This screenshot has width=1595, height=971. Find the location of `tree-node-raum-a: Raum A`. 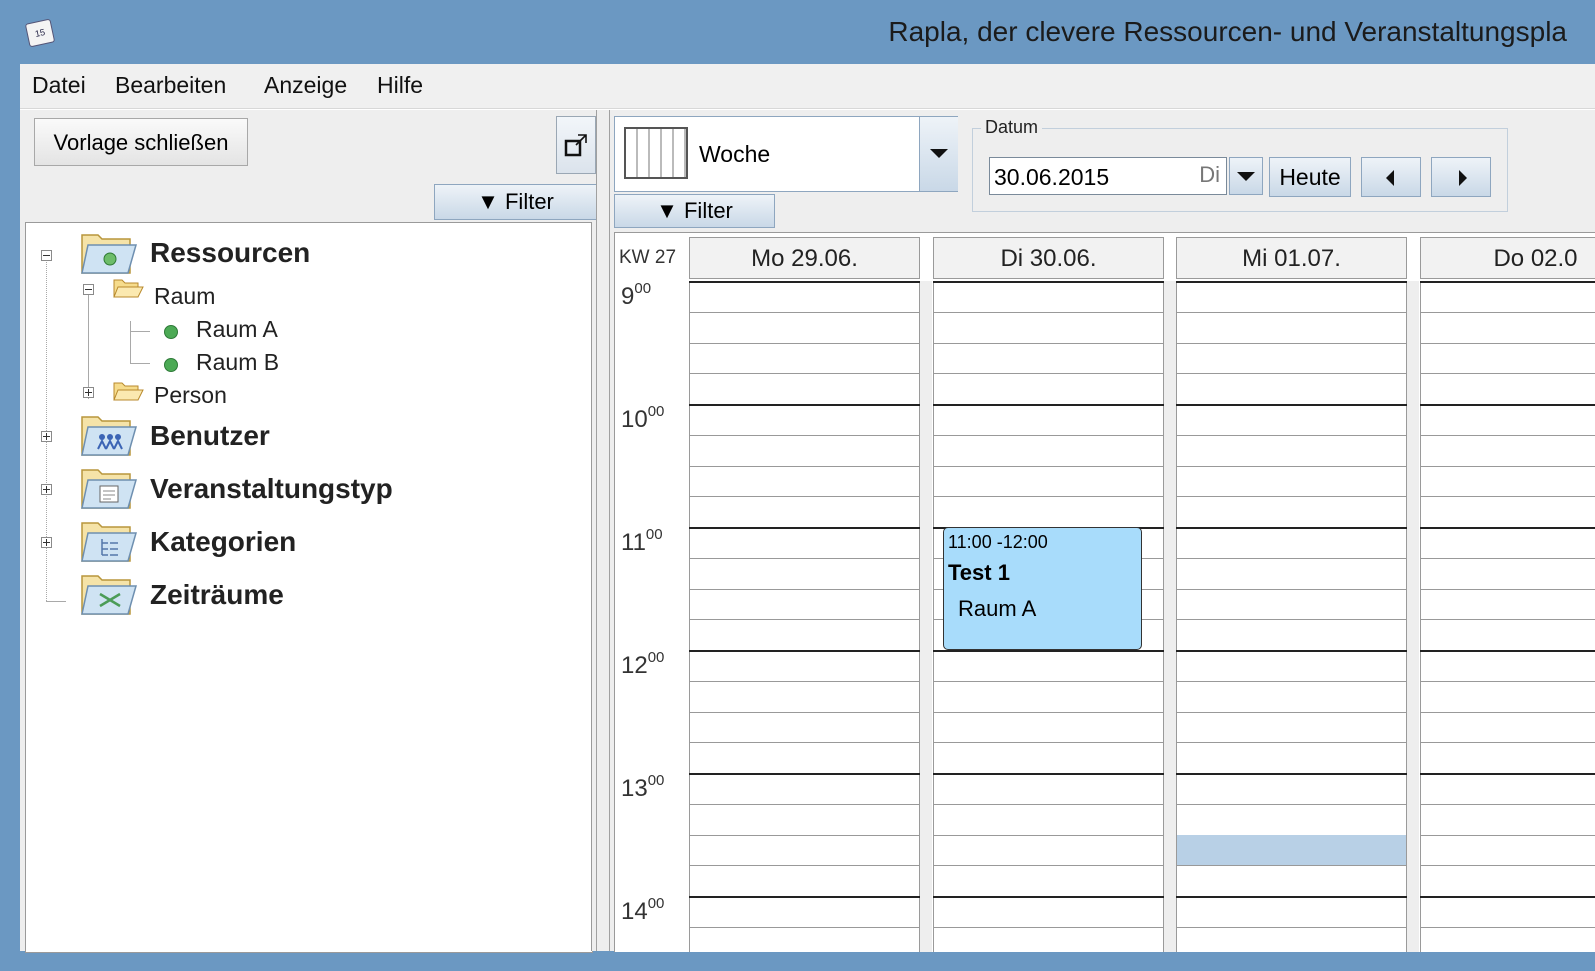

tree-node-raum-a: Raum A is located at coordinates (237, 329).